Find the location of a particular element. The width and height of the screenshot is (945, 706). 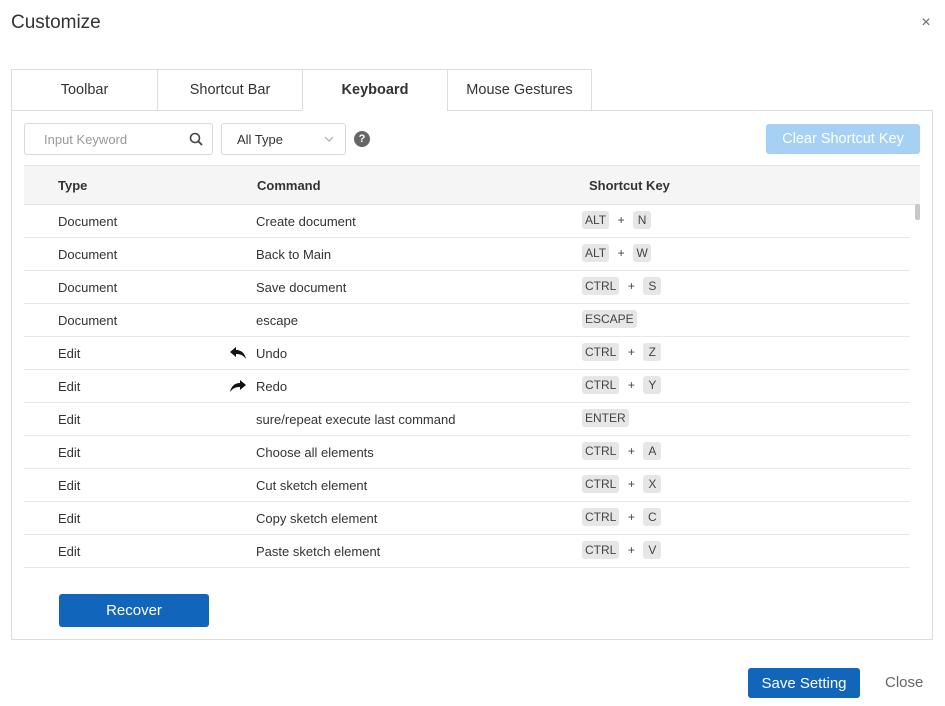

row-command: Undo is located at coordinates (272, 353).